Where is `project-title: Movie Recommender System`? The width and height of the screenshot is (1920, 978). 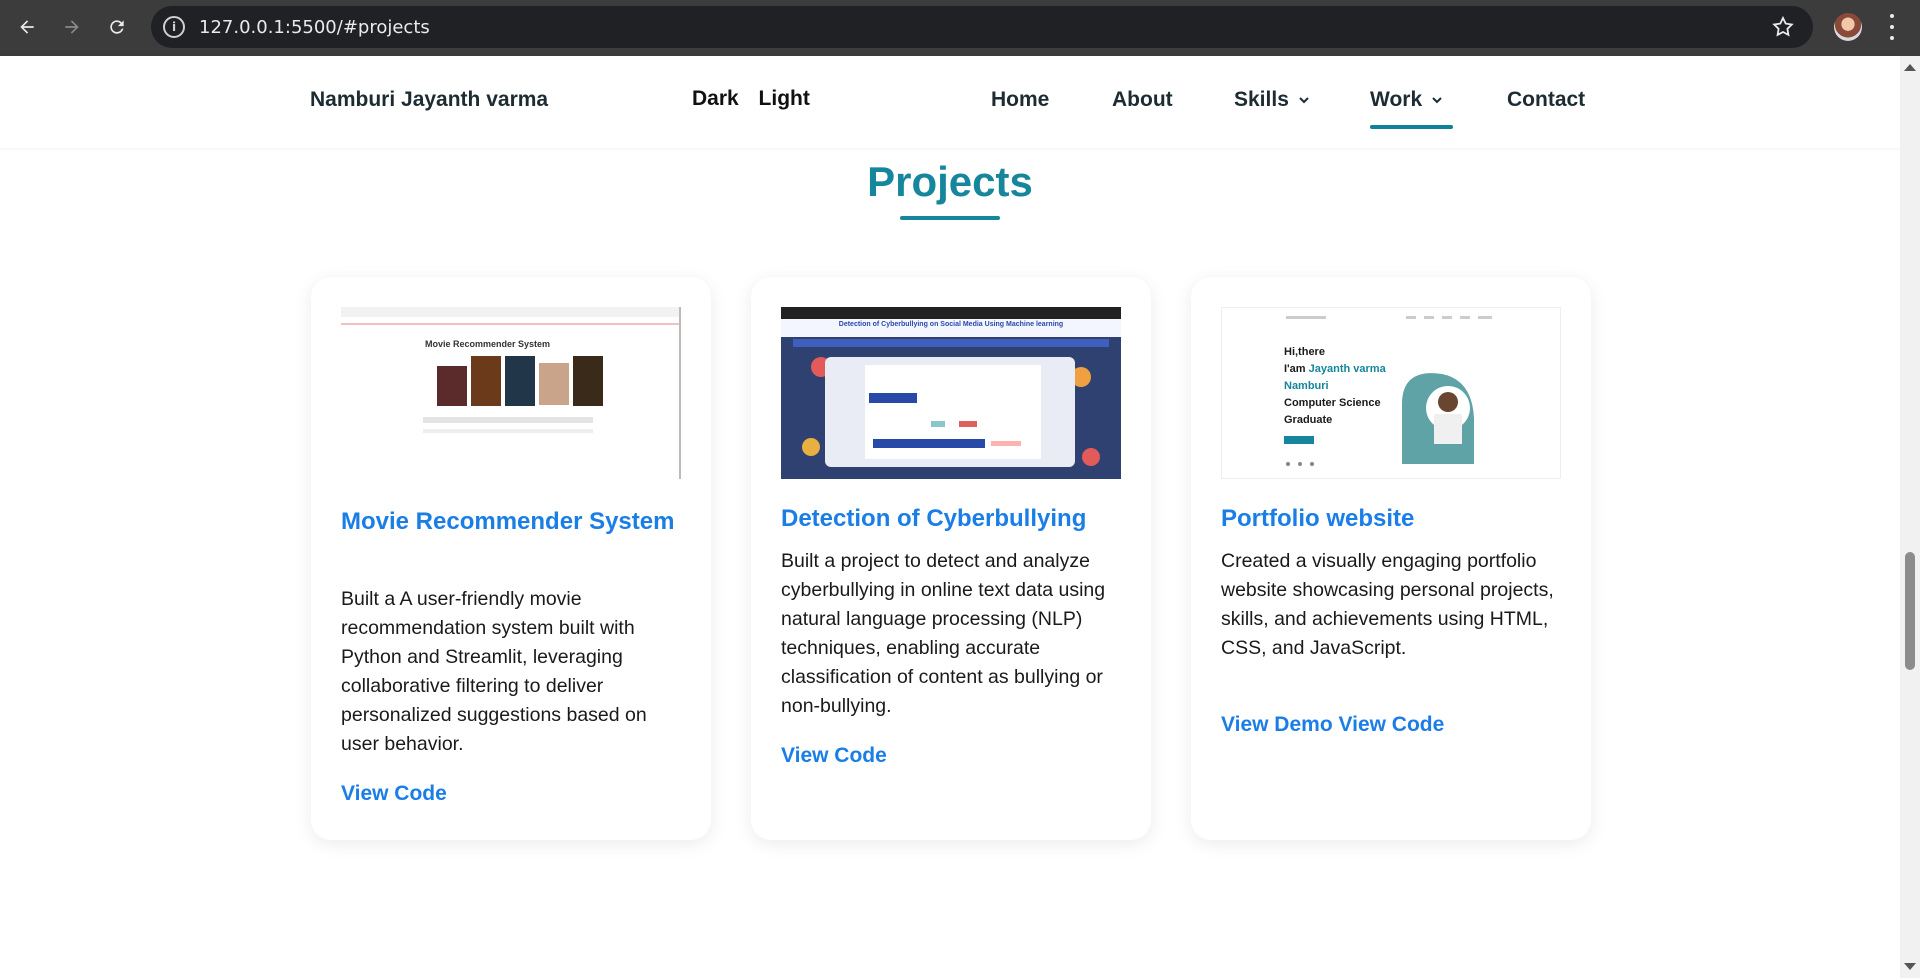
project-title: Movie Recommender System is located at coordinates (508, 521).